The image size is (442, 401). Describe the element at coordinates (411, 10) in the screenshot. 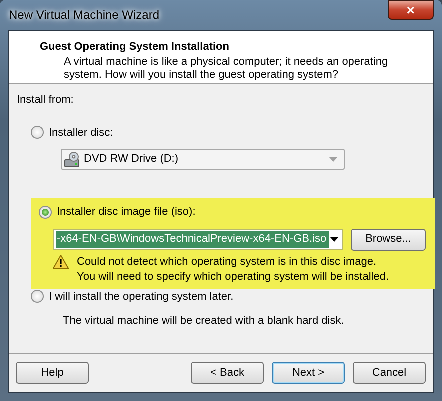

I see `close-button: ×` at that location.